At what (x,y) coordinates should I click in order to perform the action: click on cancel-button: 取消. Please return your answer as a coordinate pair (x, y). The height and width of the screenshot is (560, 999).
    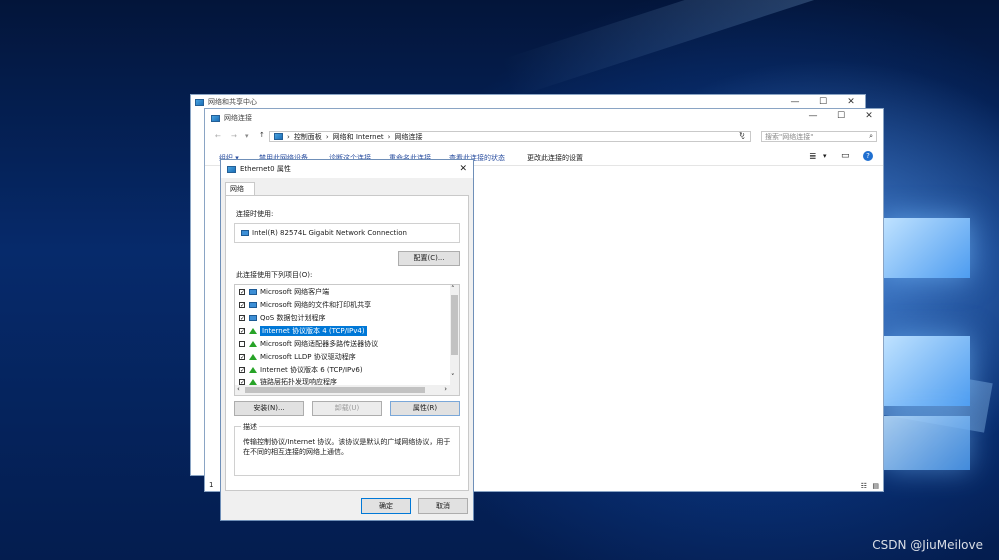
    Looking at the image, I should click on (443, 506).